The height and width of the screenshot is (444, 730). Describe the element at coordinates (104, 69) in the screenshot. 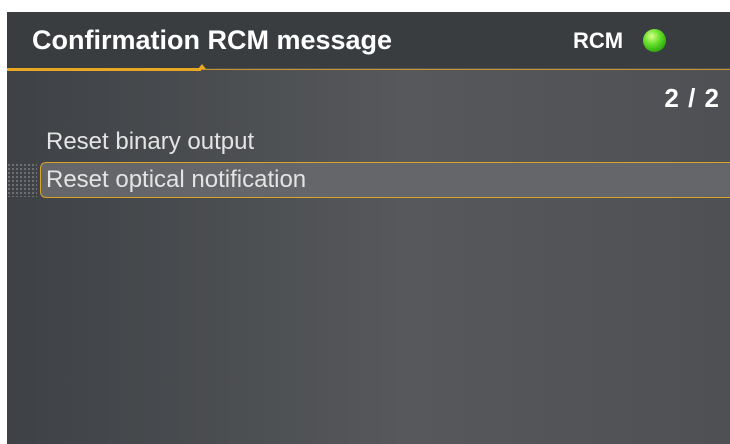

I see `header-underline-active` at that location.